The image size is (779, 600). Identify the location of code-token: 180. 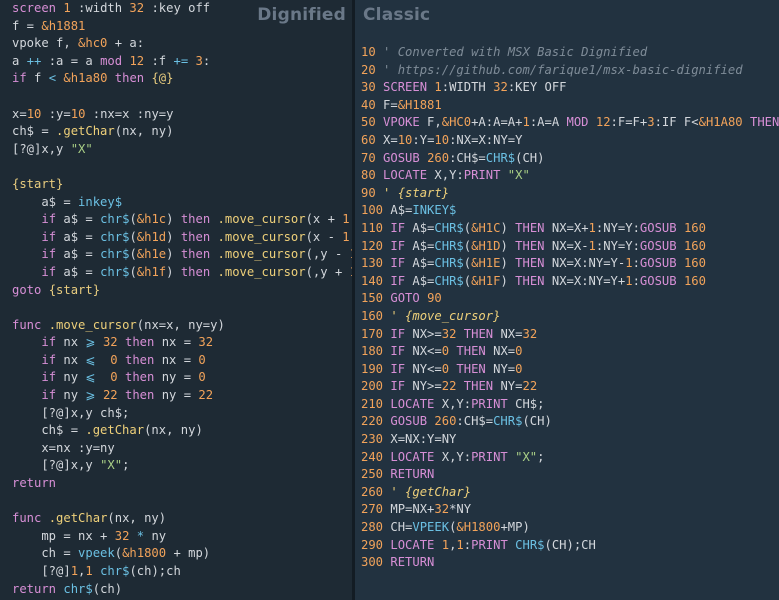
(372, 351).